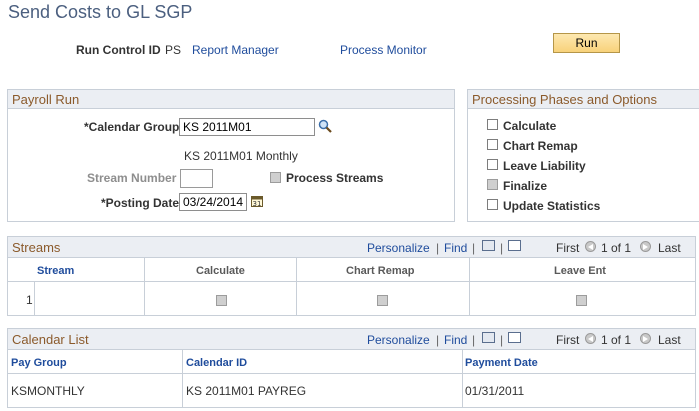  Describe the element at coordinates (492, 124) in the screenshot. I see `phase-calculate-checkbox` at that location.